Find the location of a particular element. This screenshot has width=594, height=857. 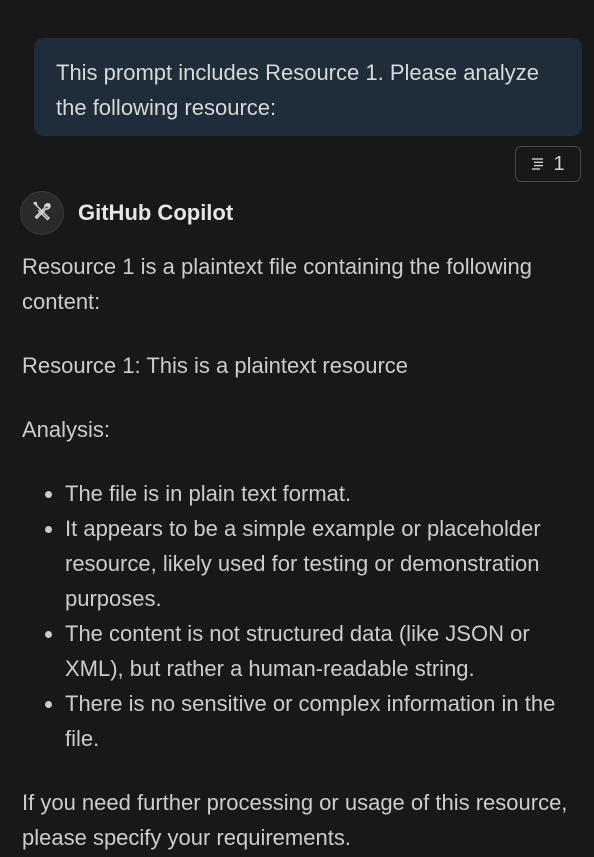

assistant-name: GitHub Copilot is located at coordinates (156, 212).